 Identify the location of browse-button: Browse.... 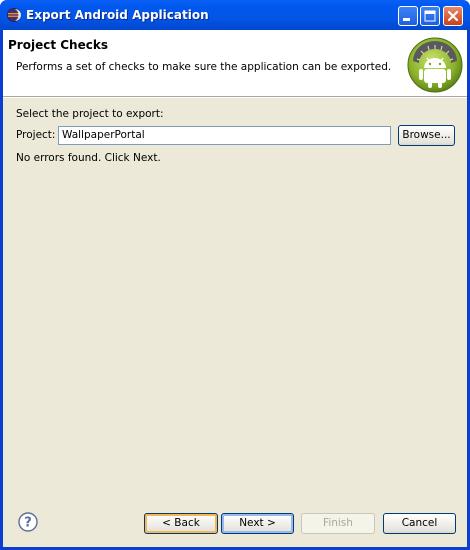
(426, 135).